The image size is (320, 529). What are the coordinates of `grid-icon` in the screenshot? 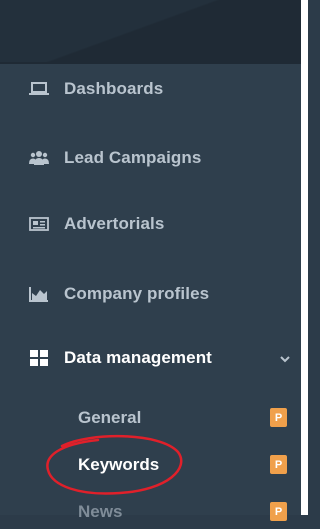 It's located at (39, 358).